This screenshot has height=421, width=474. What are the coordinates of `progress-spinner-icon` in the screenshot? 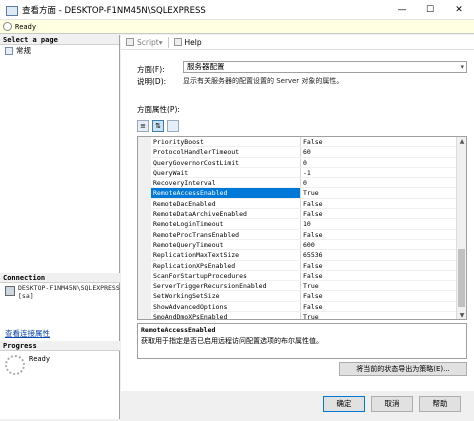 It's located at (15, 365).